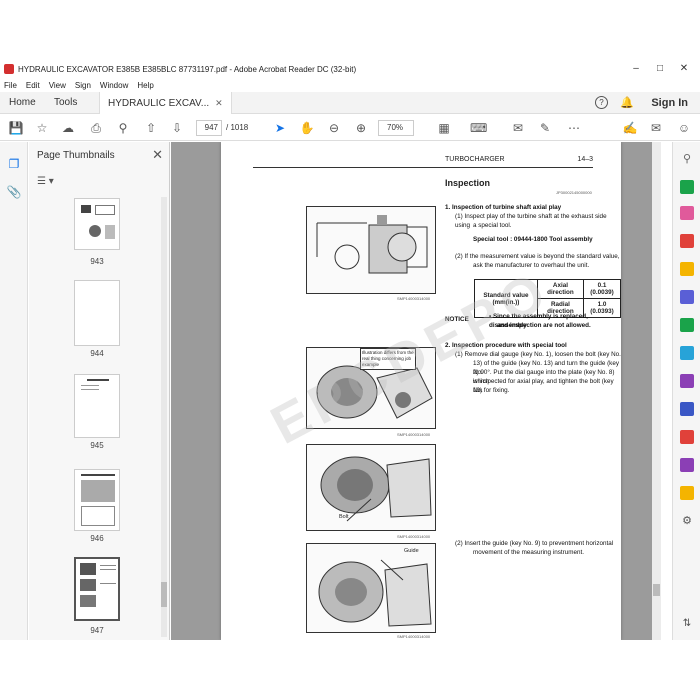 Image resolution: width=700 pixels, height=700 pixels. I want to click on table-value-cell: 0.1 (0.0039), so click(602, 289).